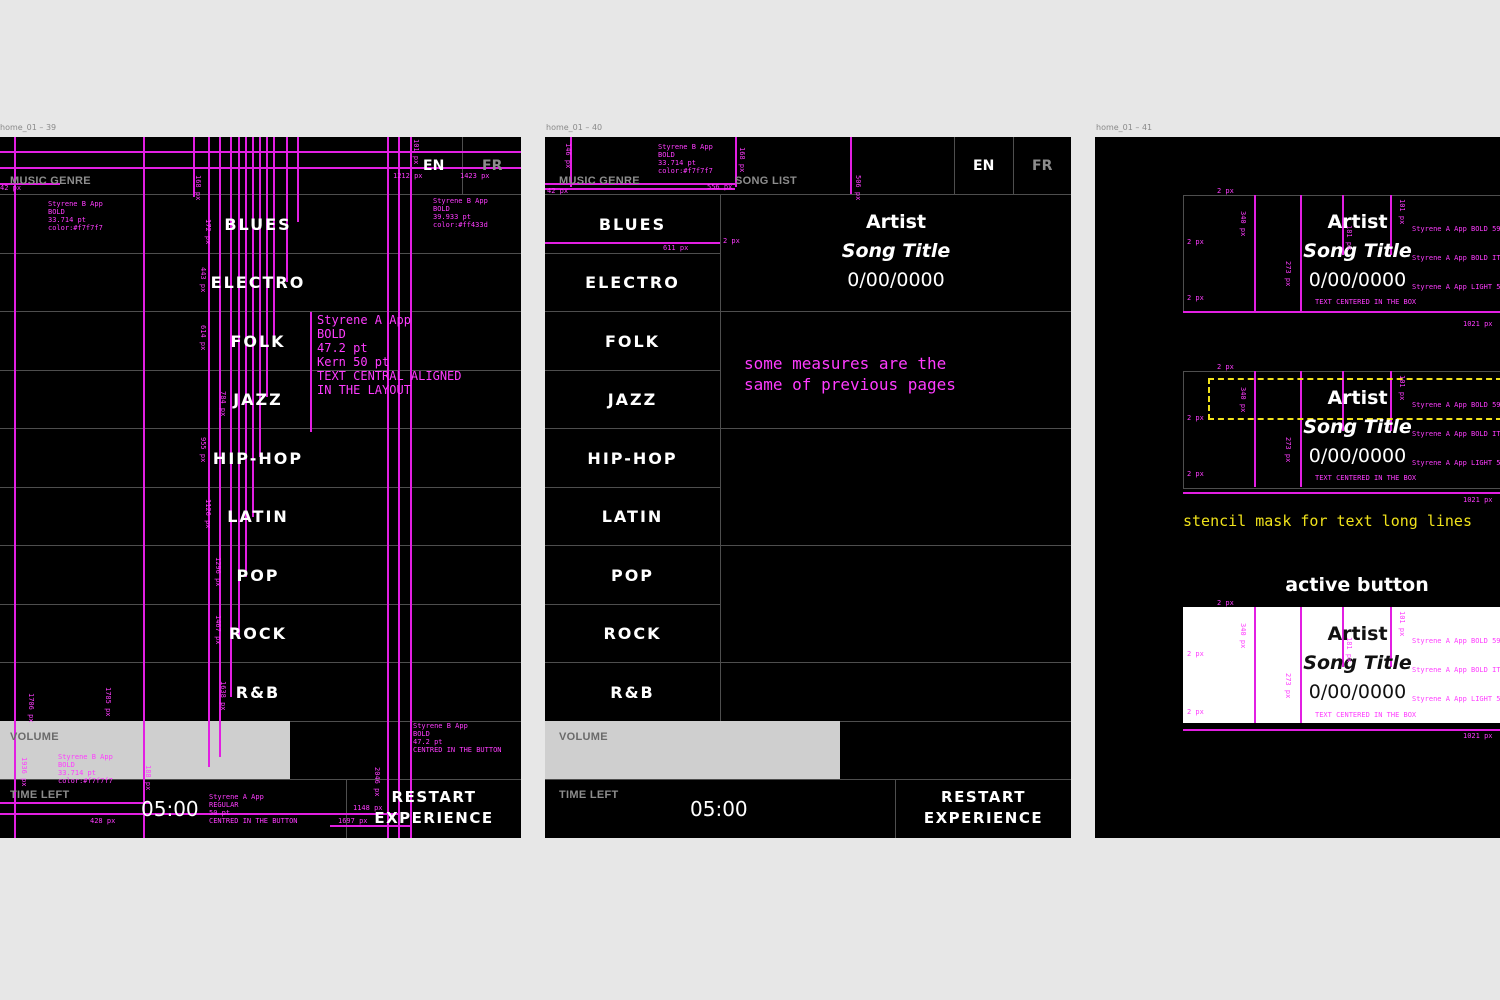  Describe the element at coordinates (632, 399) in the screenshot. I see `genre-jazz: JAZZ` at that location.